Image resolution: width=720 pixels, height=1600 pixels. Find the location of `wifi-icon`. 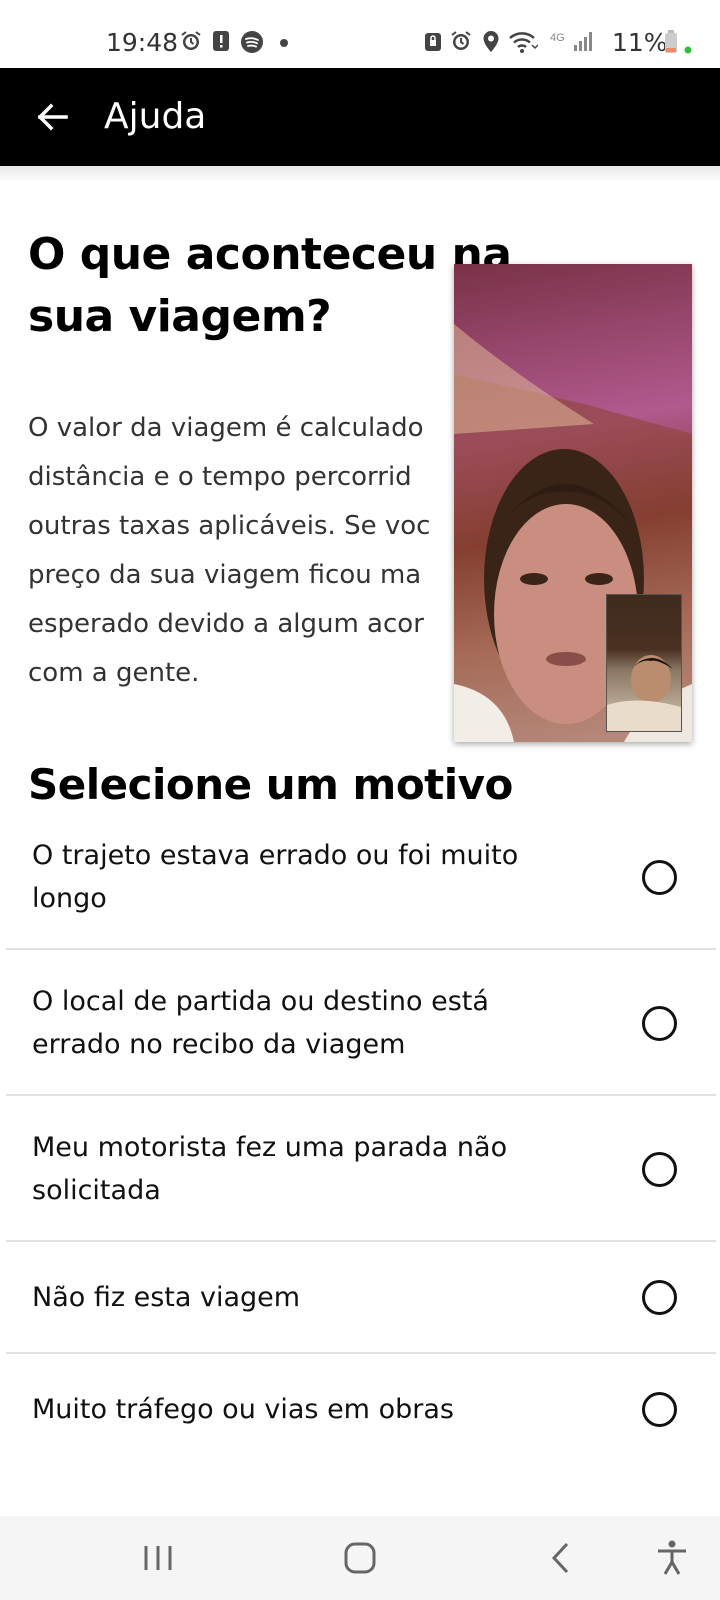

wifi-icon is located at coordinates (523, 42).